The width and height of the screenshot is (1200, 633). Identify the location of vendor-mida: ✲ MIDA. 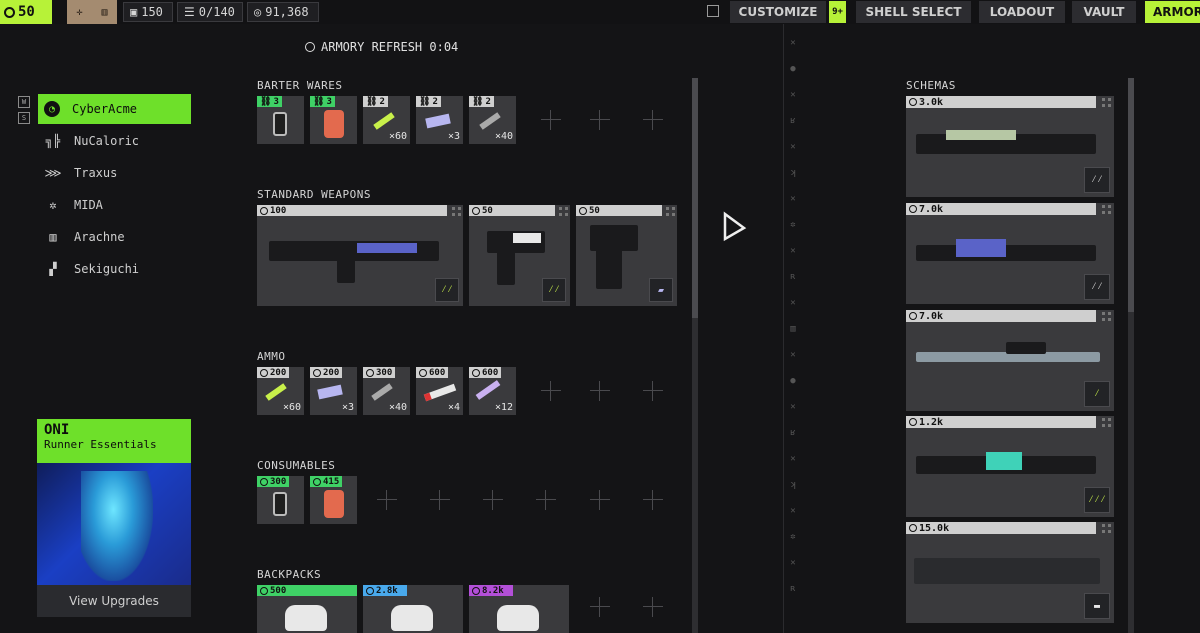
(114, 205).